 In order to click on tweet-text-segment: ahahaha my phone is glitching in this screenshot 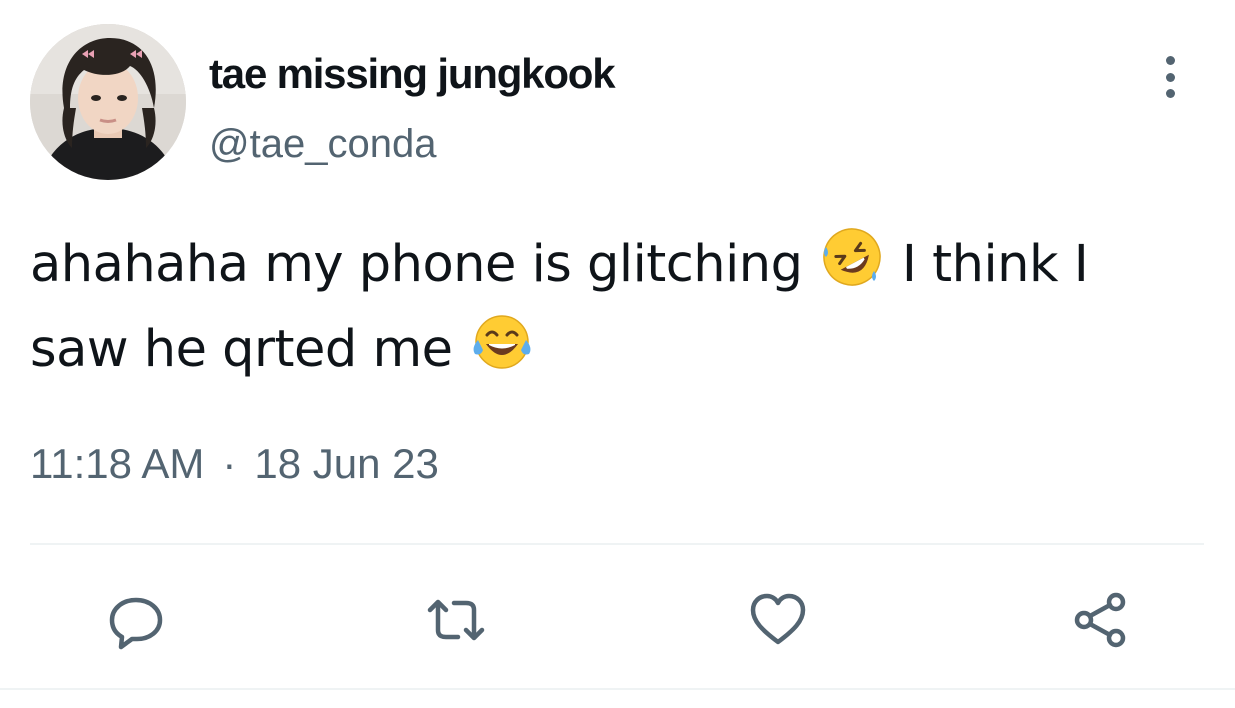, I will do `click(416, 264)`.